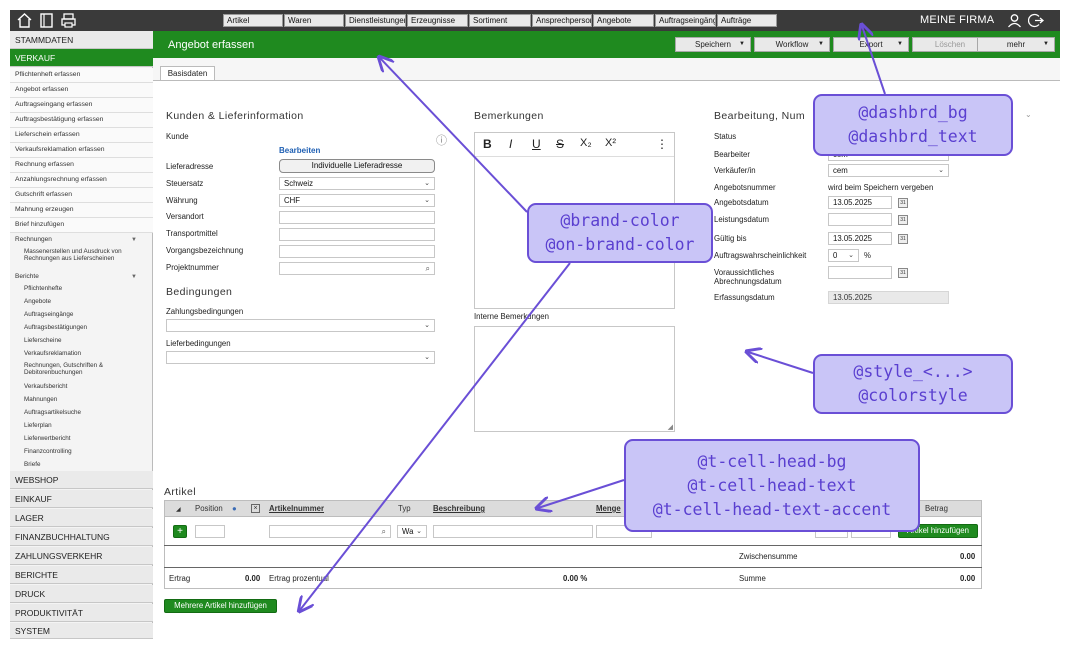 This screenshot has height=648, width=1069. What do you see at coordinates (357, 200) in the screenshot?
I see `waehrung-select: CHF ⌄` at bounding box center [357, 200].